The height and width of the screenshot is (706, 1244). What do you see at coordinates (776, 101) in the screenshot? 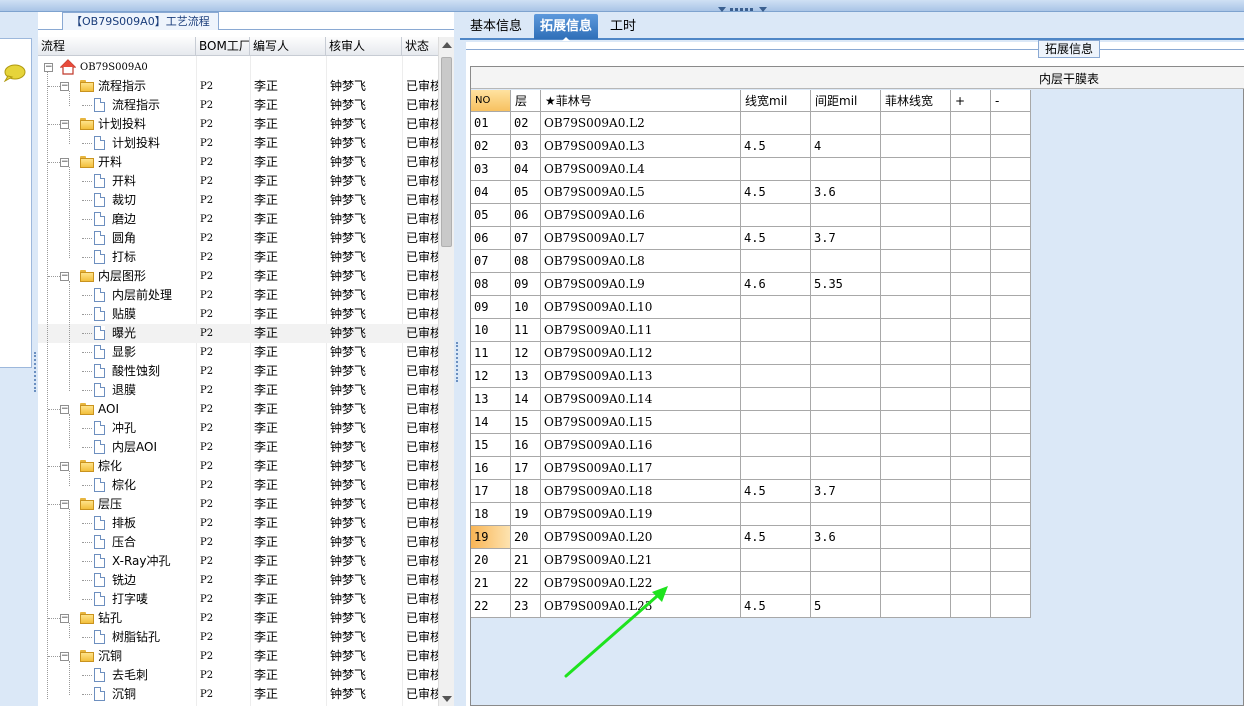
I see `table-column-header: 线宽mil` at bounding box center [776, 101].